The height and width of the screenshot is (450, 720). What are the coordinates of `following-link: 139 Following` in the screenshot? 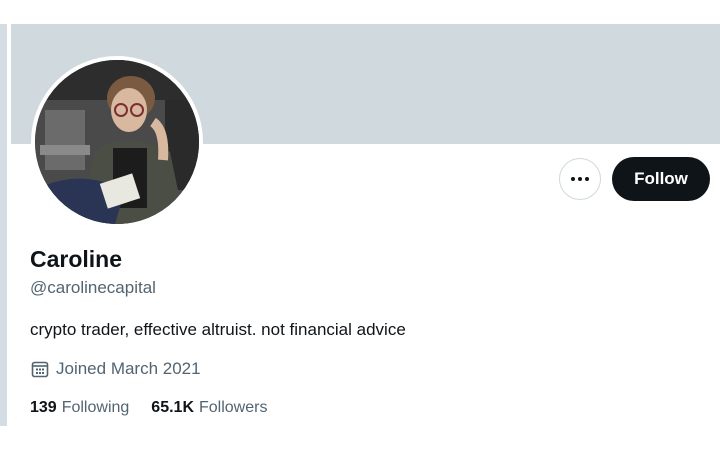 It's located at (79, 408).